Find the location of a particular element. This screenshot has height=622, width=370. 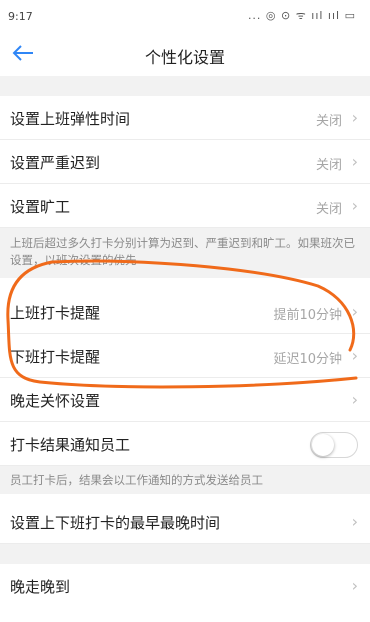

flex-time-row: 设置上班弹性时间 关闭 › is located at coordinates (185, 118).